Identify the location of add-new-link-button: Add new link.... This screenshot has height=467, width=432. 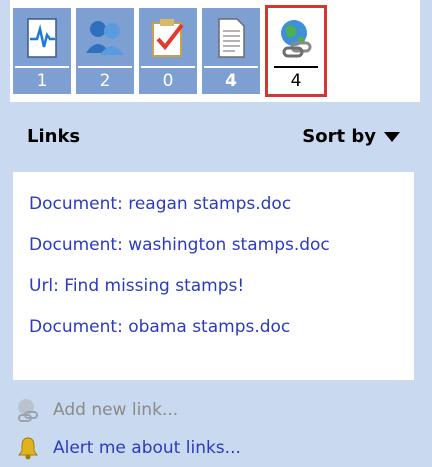
(96, 410).